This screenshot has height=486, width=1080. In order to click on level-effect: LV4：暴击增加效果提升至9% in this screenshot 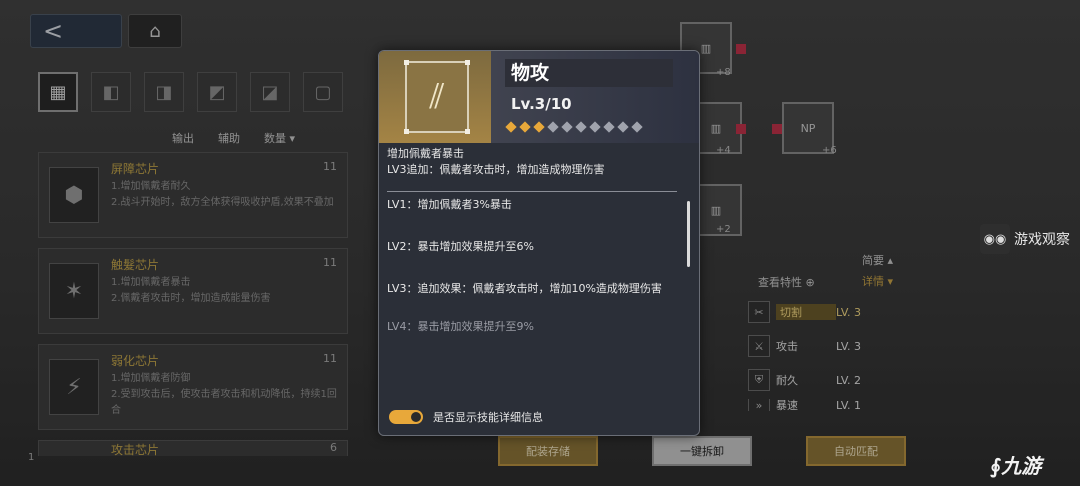, I will do `click(460, 326)`.